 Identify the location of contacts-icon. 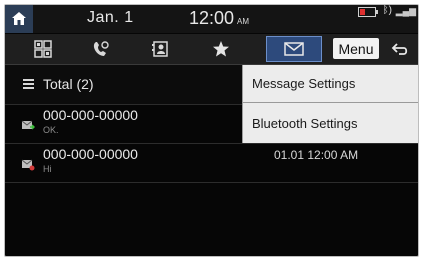
(160, 49).